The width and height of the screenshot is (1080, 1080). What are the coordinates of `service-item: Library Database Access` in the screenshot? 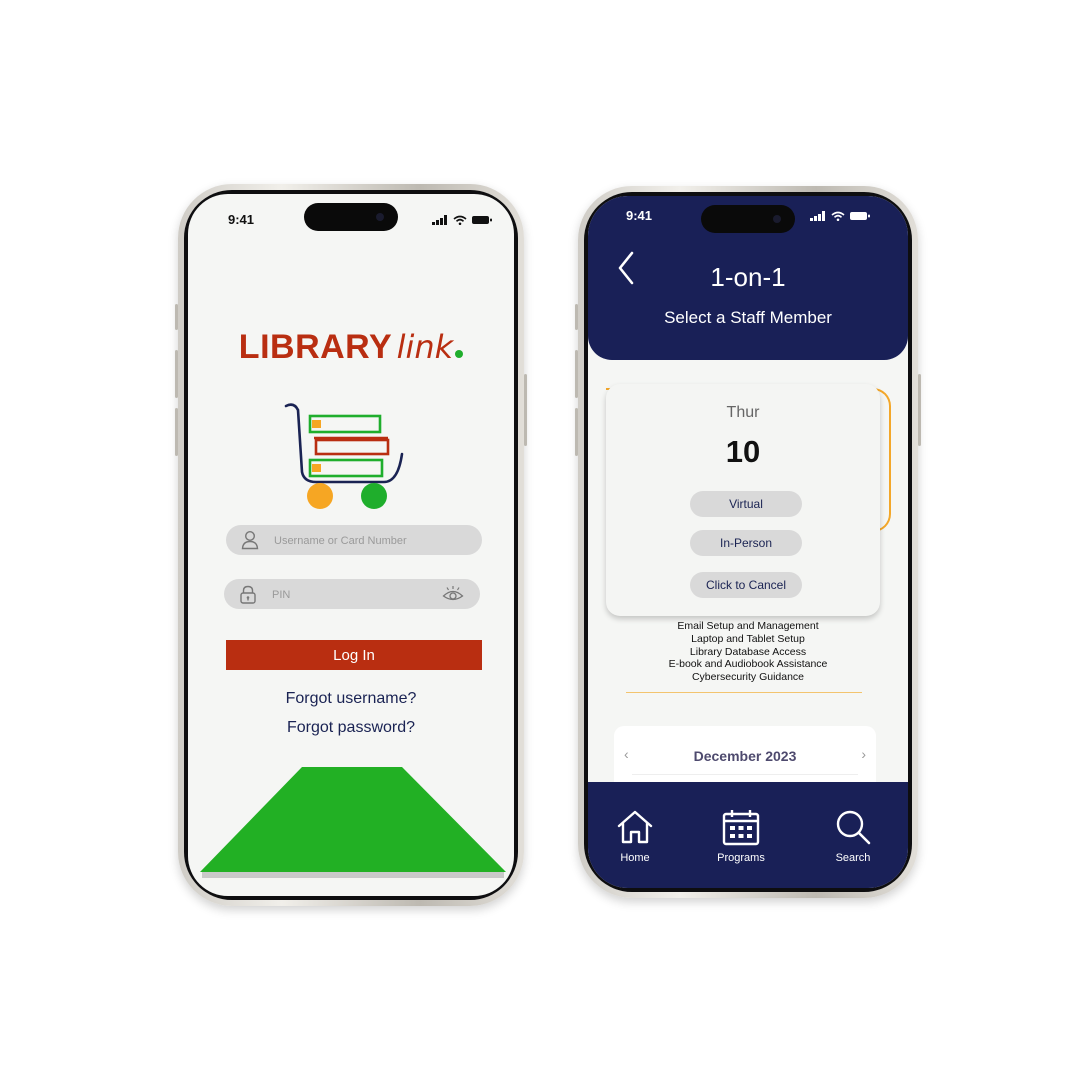 It's located at (748, 651).